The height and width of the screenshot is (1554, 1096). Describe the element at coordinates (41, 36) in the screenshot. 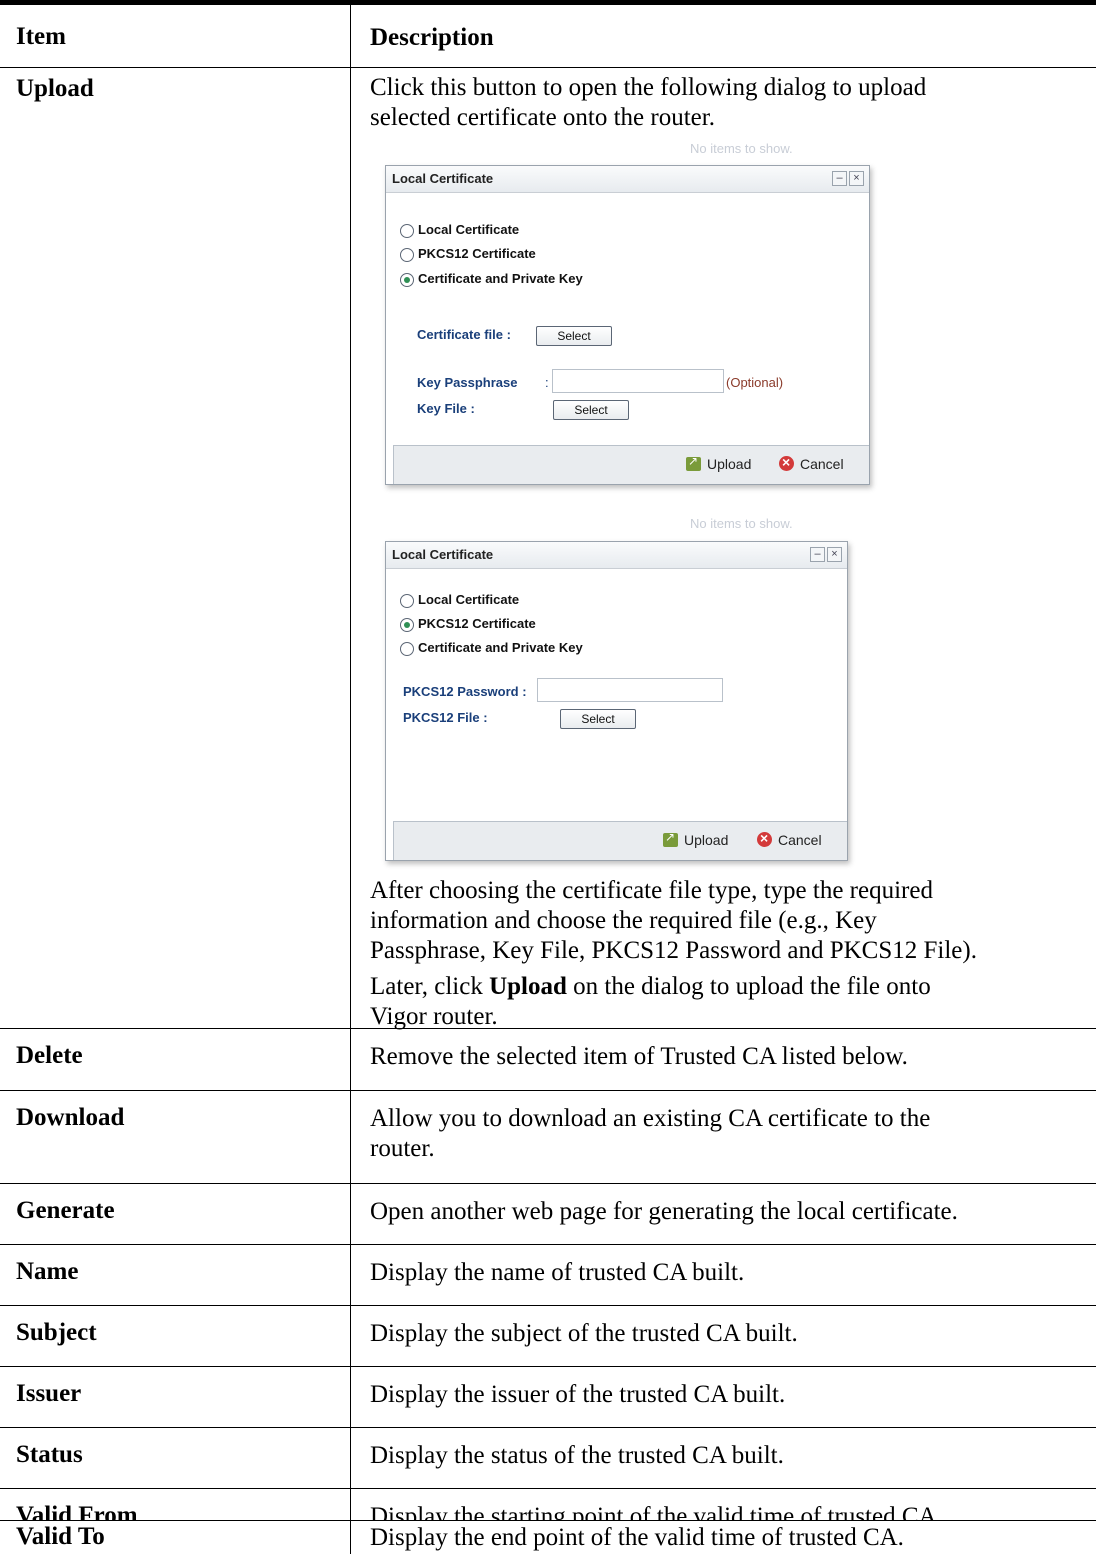

I see `header-item: Item` at that location.